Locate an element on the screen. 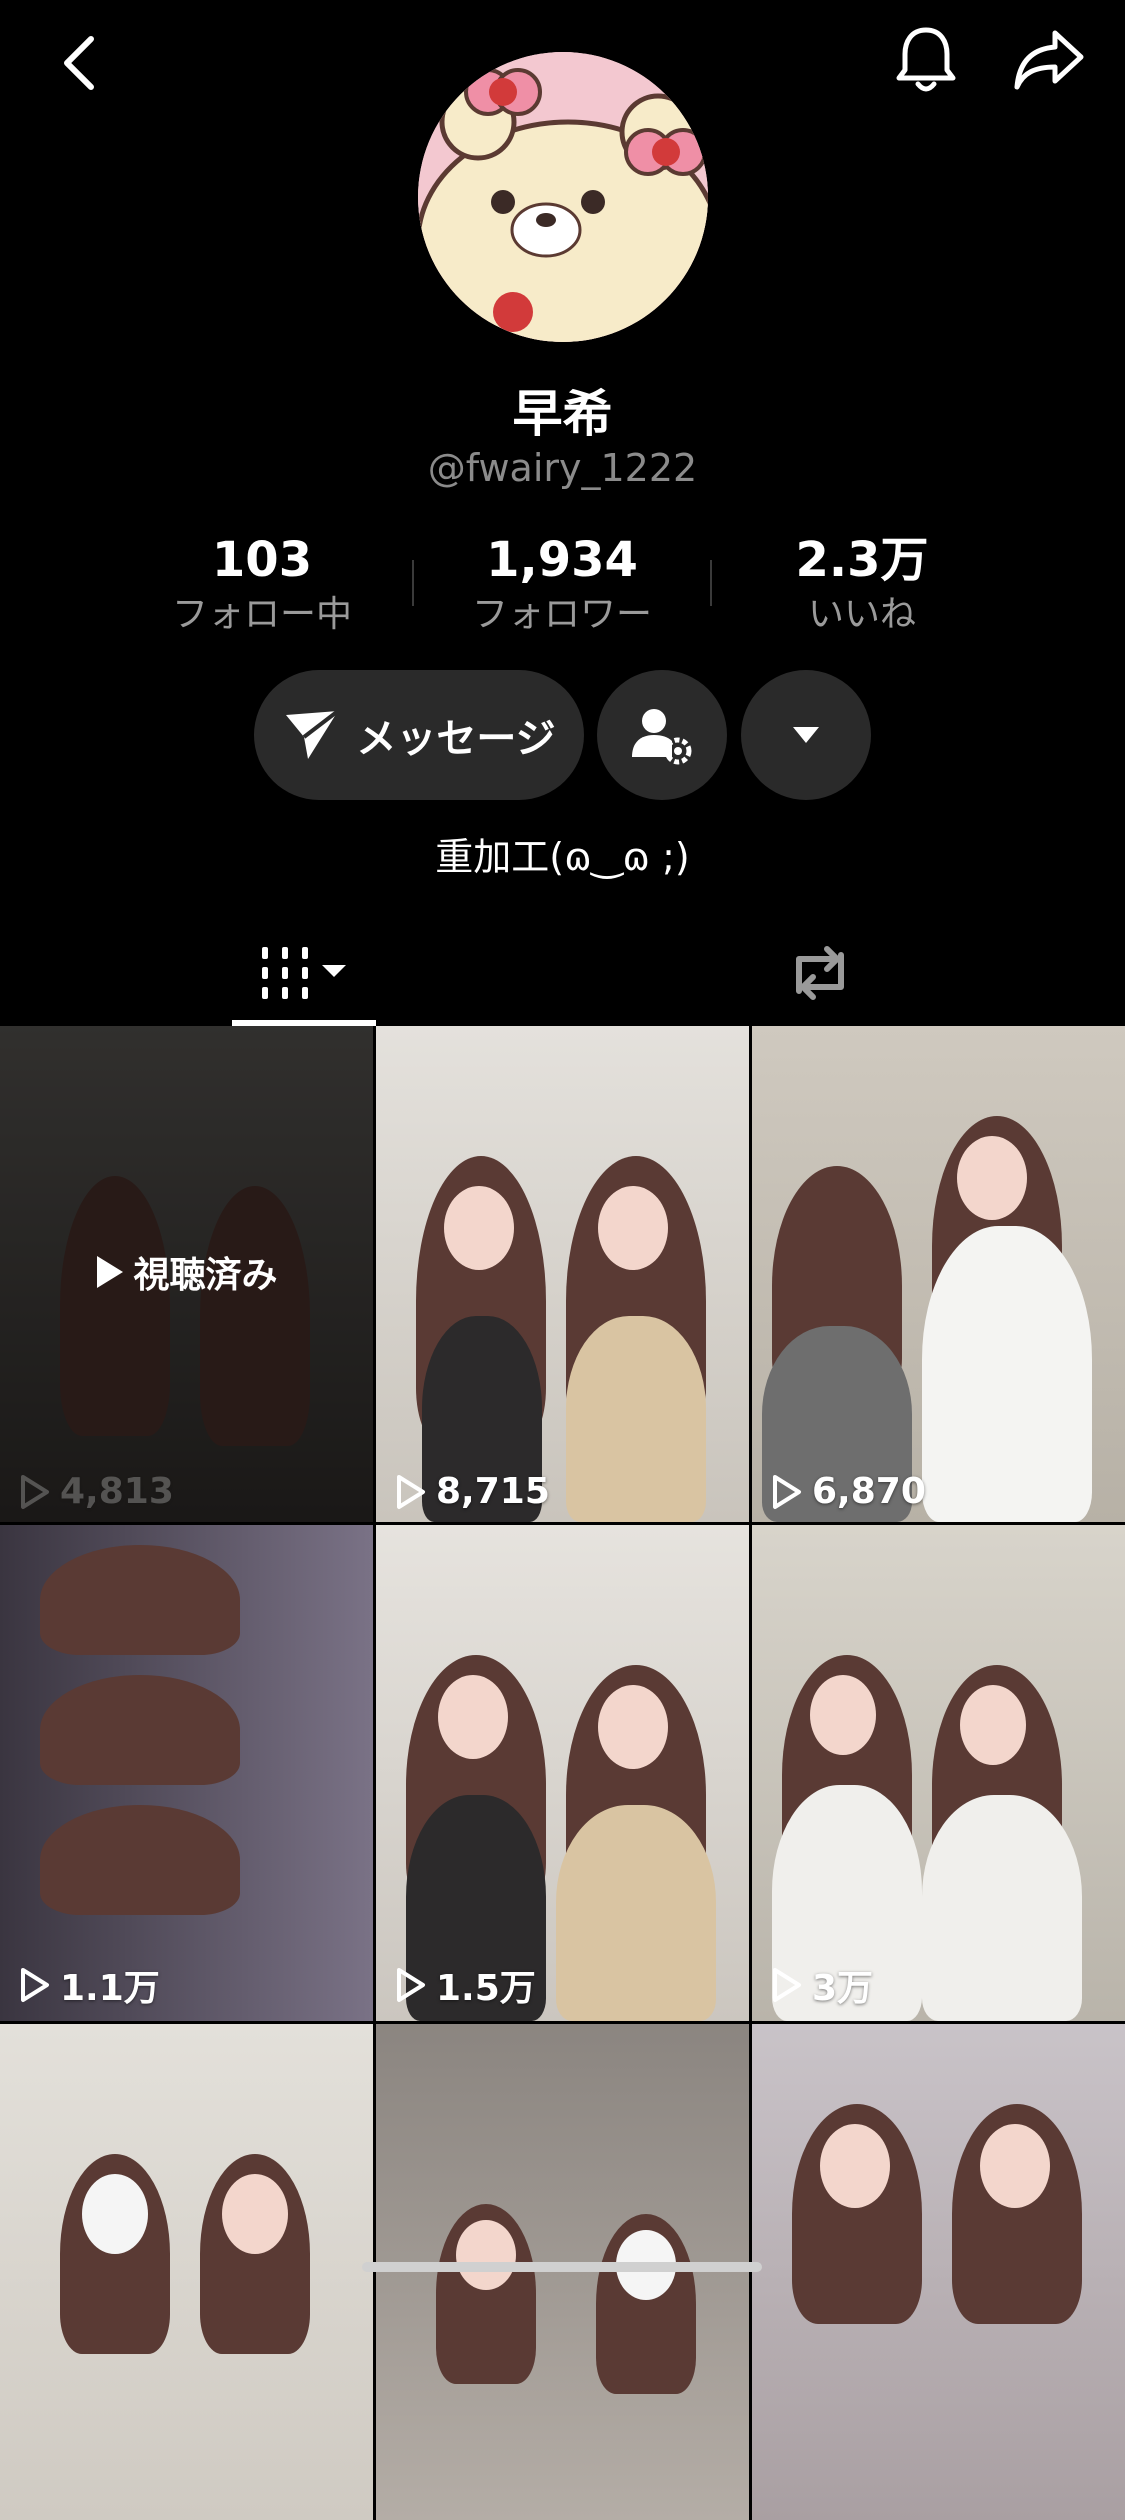  view-count-text: 6,870 is located at coordinates (869, 1491).